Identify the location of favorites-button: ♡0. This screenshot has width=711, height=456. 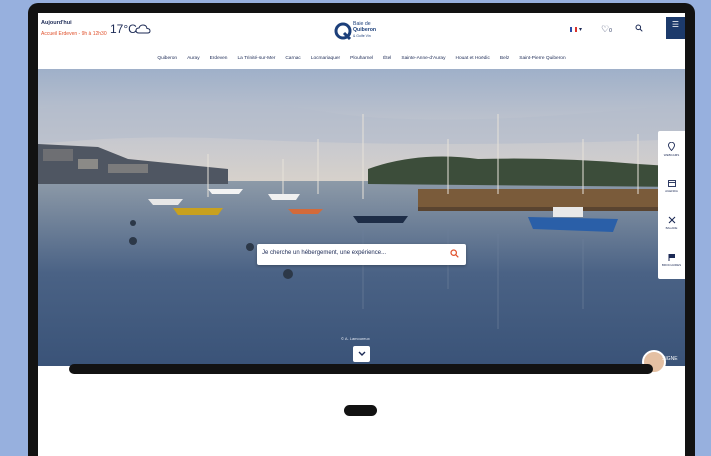
(606, 29).